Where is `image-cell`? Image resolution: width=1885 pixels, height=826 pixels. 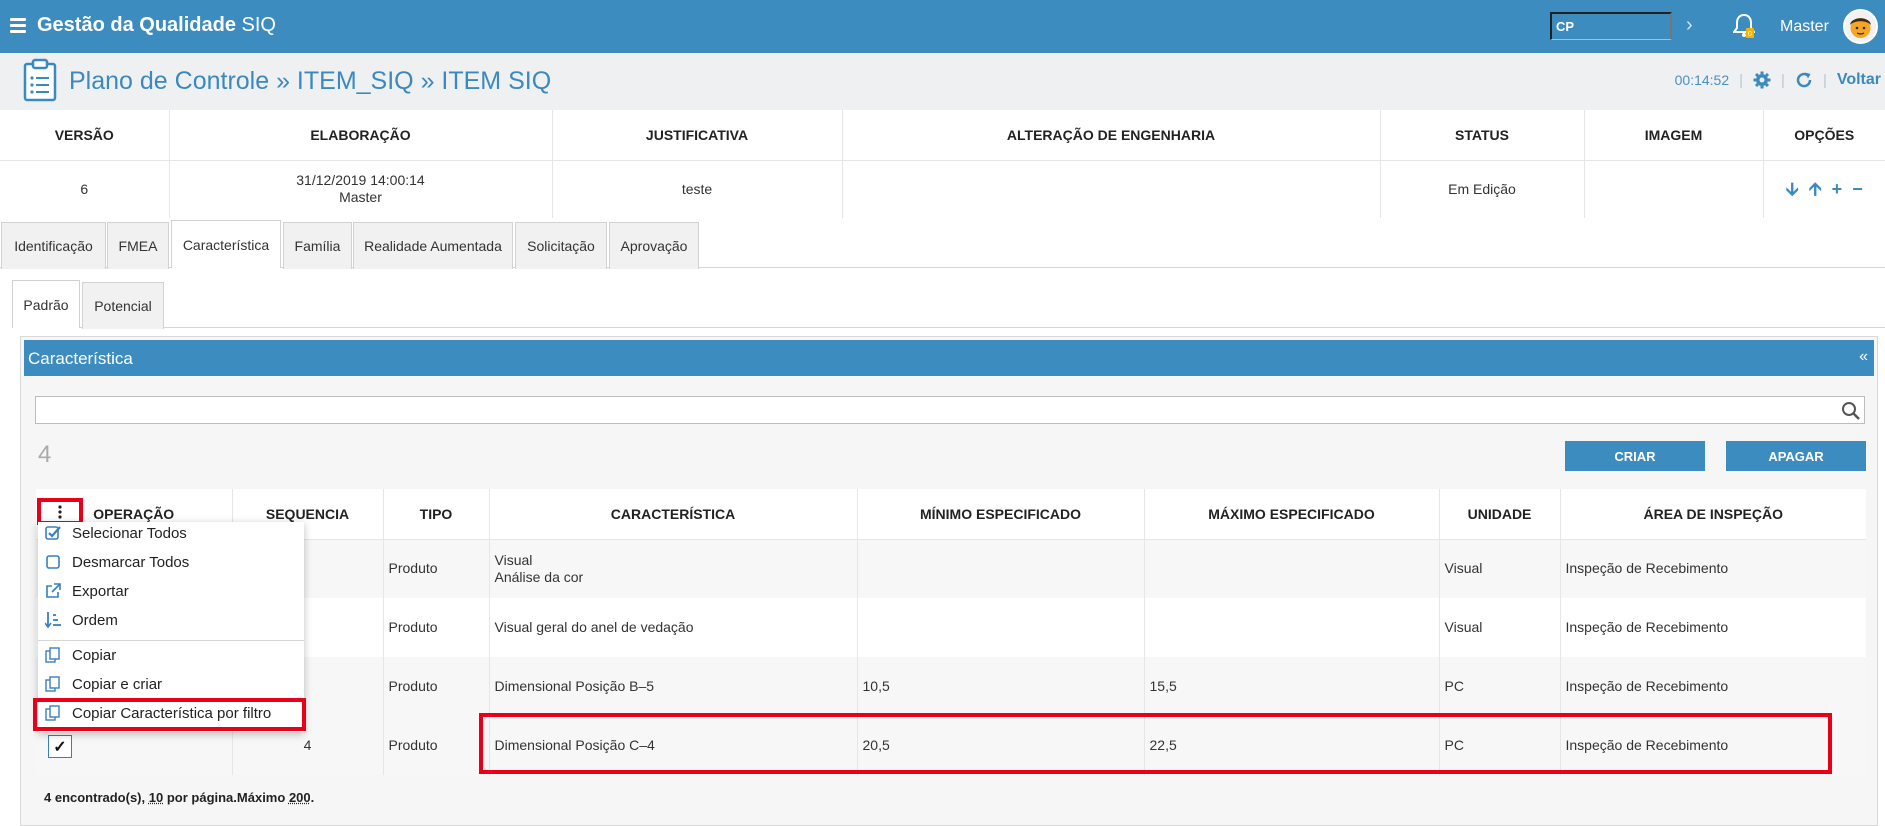 image-cell is located at coordinates (1674, 189).